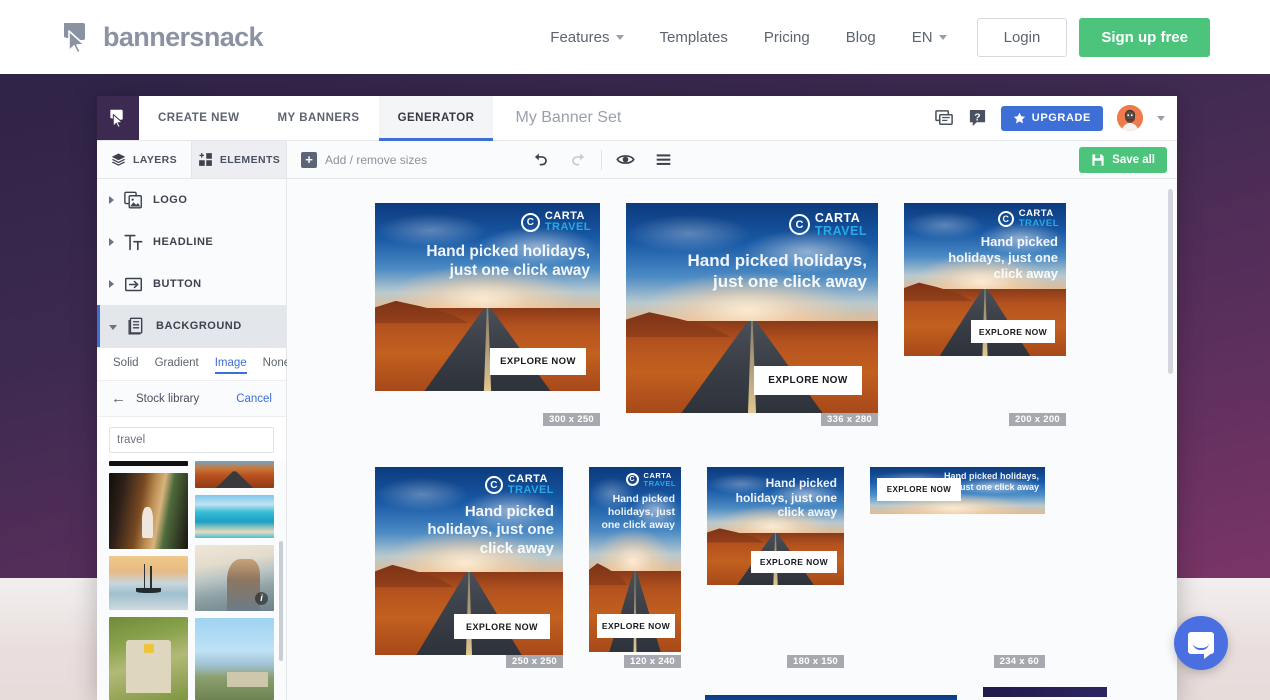  Describe the element at coordinates (1201, 646) in the screenshot. I see `smile-icon` at that location.